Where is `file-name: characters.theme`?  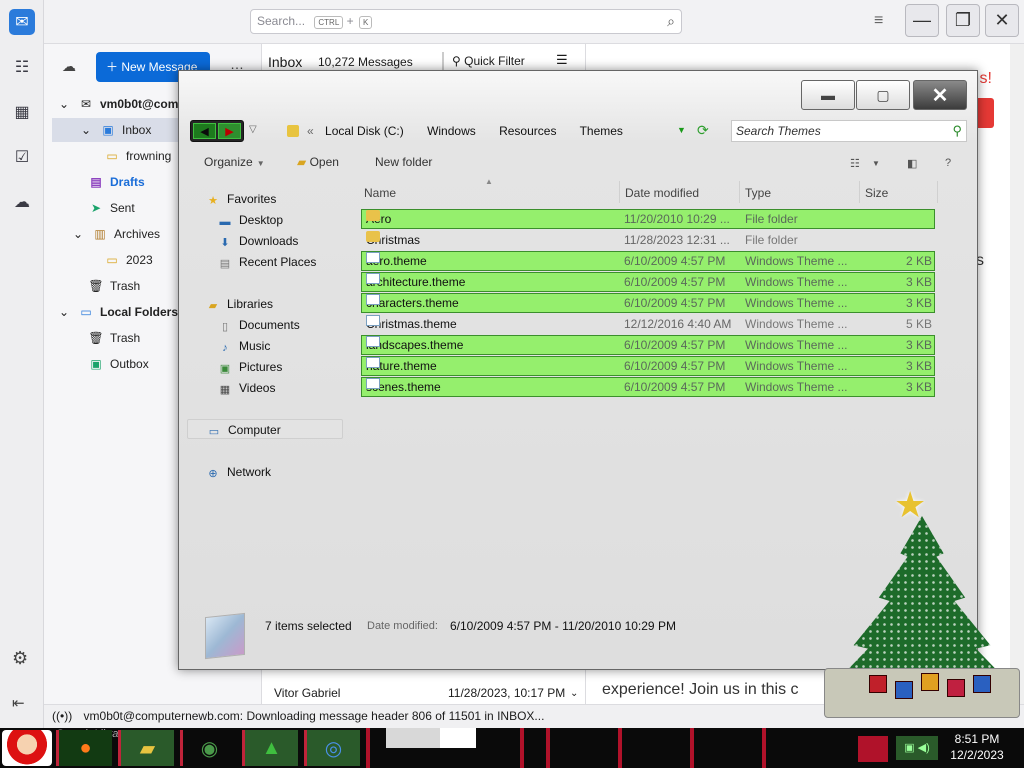 file-name: characters.theme is located at coordinates (491, 303).